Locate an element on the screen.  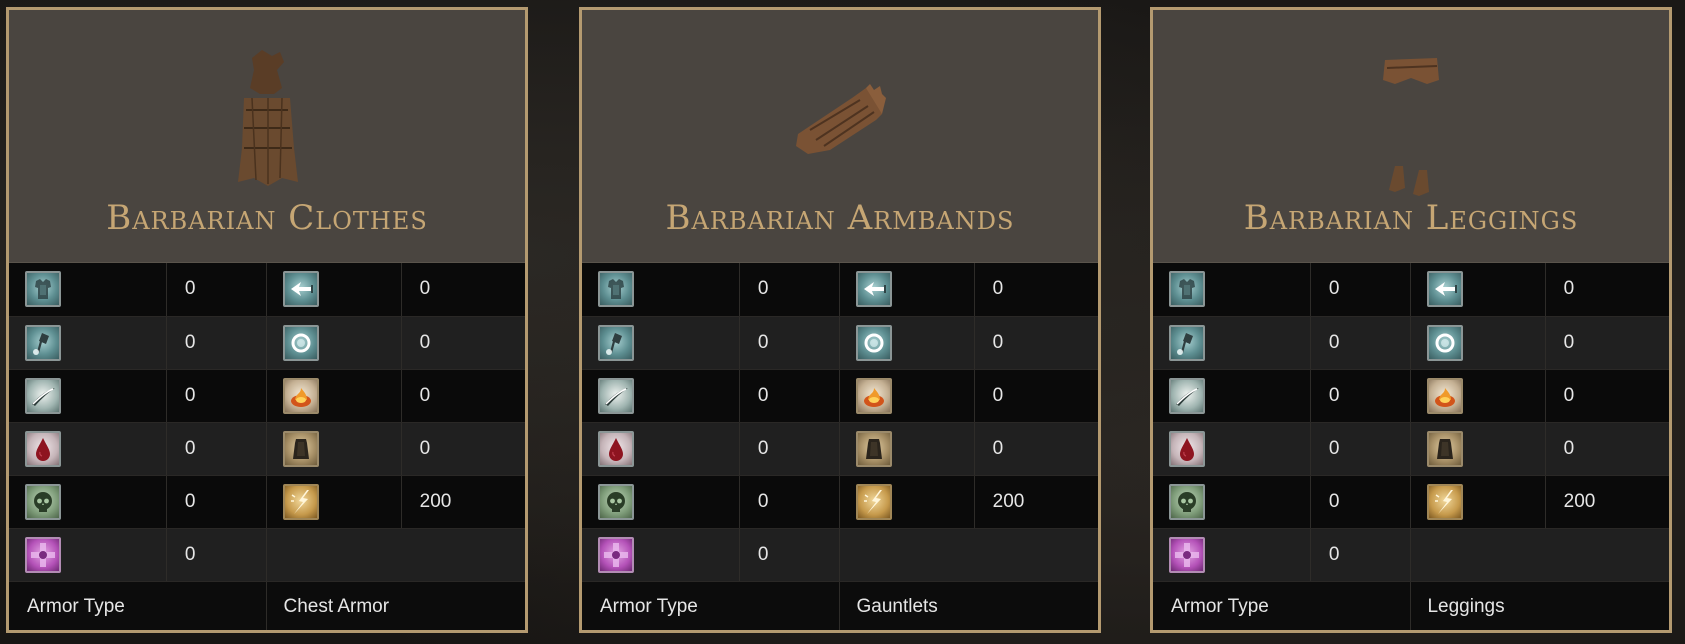
barbarian-clothes-image is located at coordinates (268, 118).